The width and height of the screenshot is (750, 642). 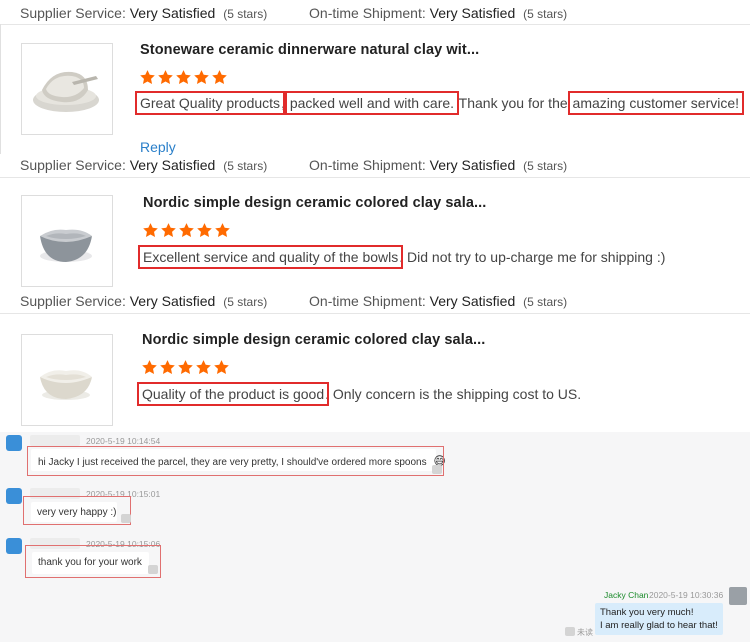 What do you see at coordinates (659, 625) in the screenshot?
I see `reply-line: I am really glad to hear that!` at bounding box center [659, 625].